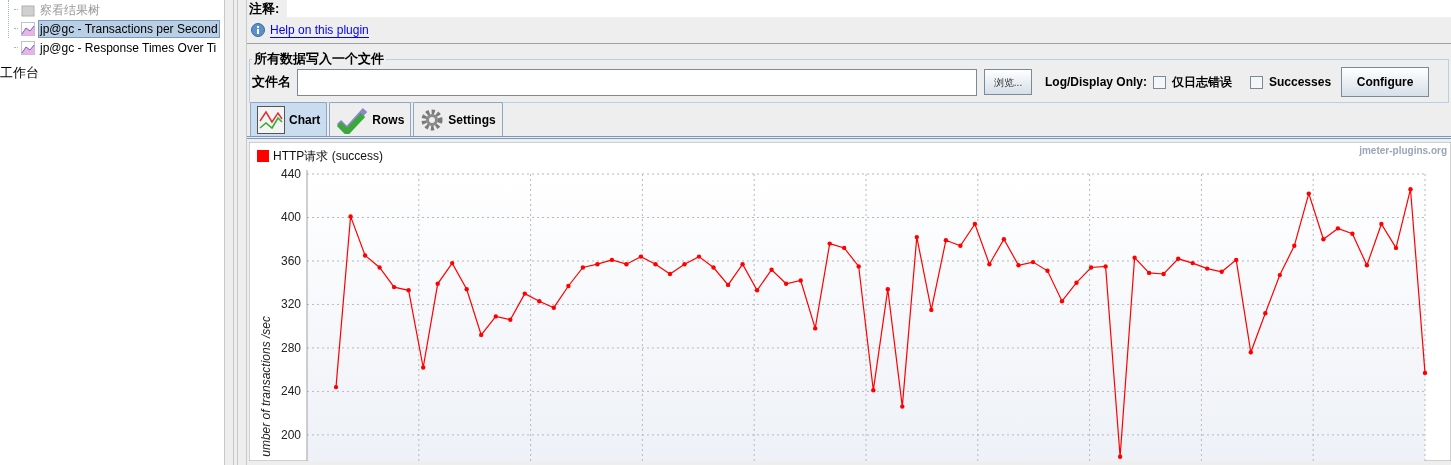  Describe the element at coordinates (1385, 82) in the screenshot. I see `configure-button: Configure` at that location.